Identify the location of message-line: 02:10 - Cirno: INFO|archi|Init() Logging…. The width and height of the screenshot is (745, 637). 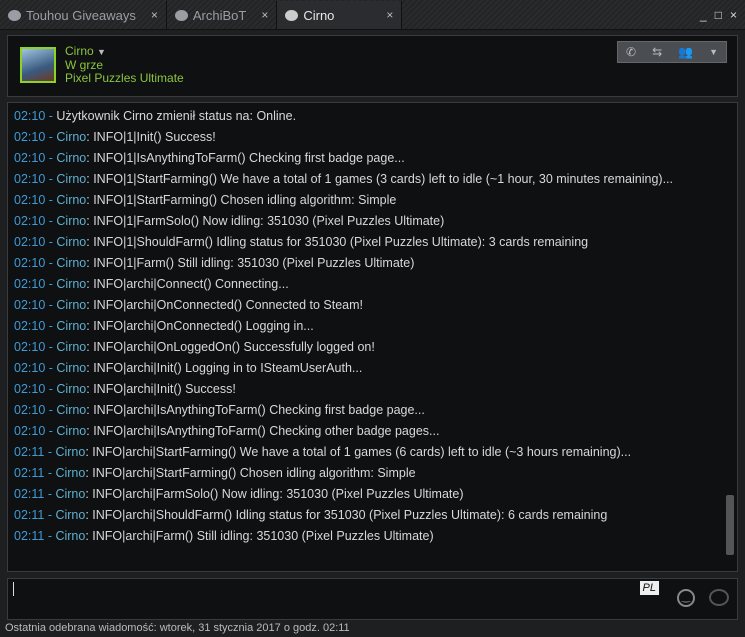
(372, 368).